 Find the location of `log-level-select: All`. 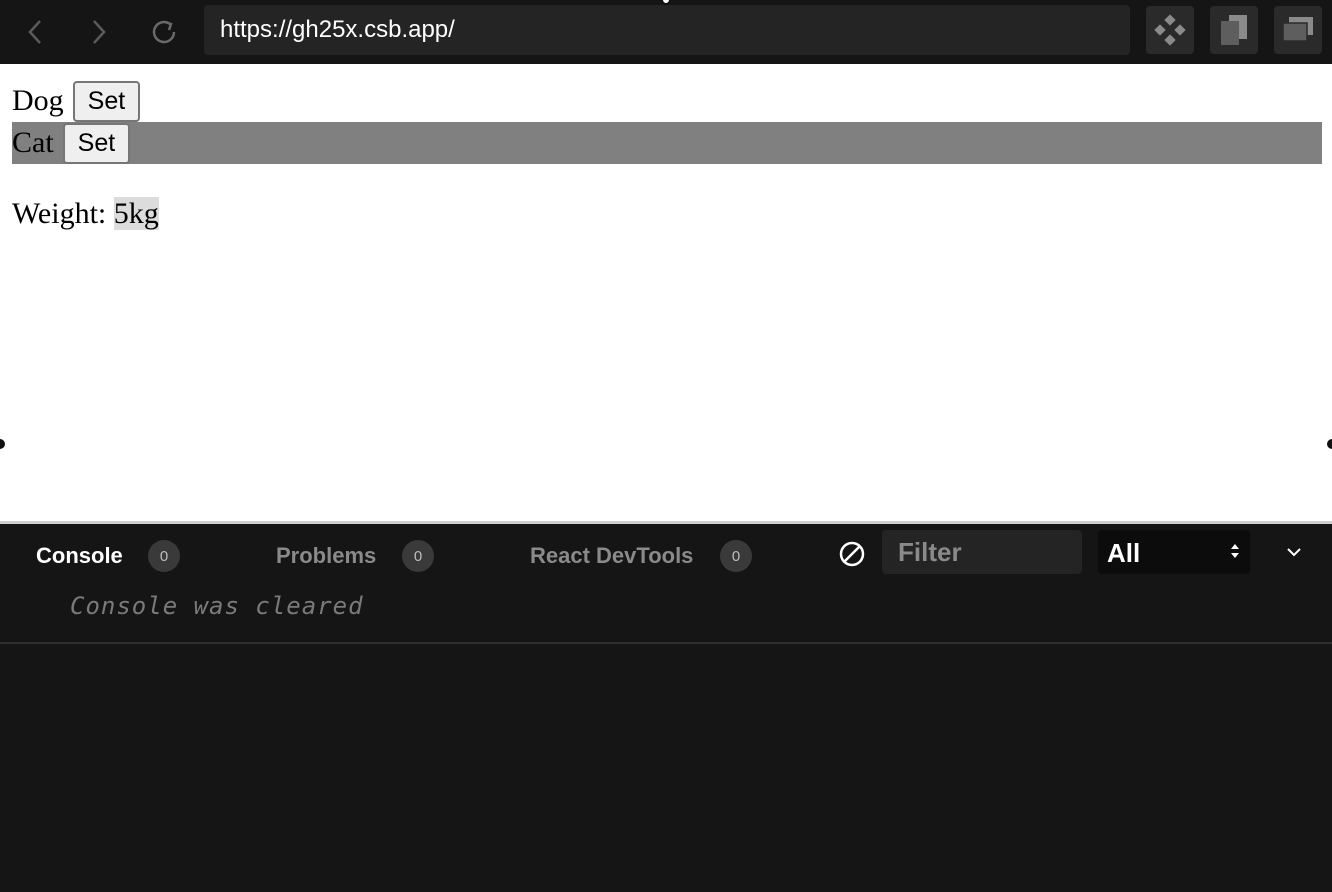

log-level-select: All is located at coordinates (1174, 552).